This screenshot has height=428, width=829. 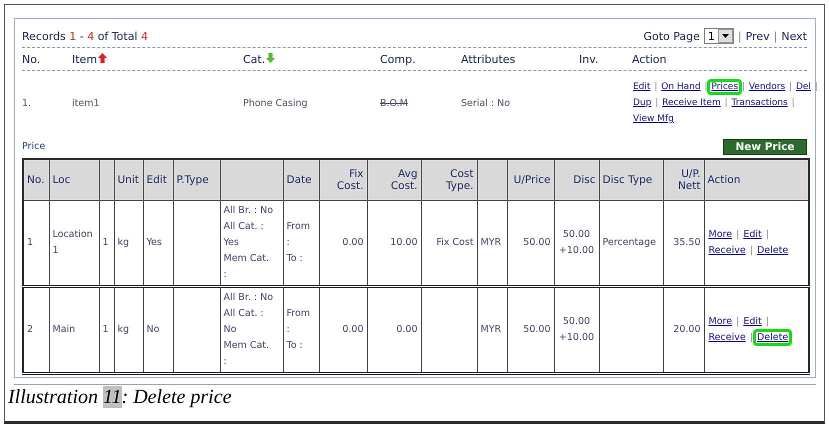 What do you see at coordinates (758, 36) in the screenshot?
I see `pager-link: Prev` at bounding box center [758, 36].